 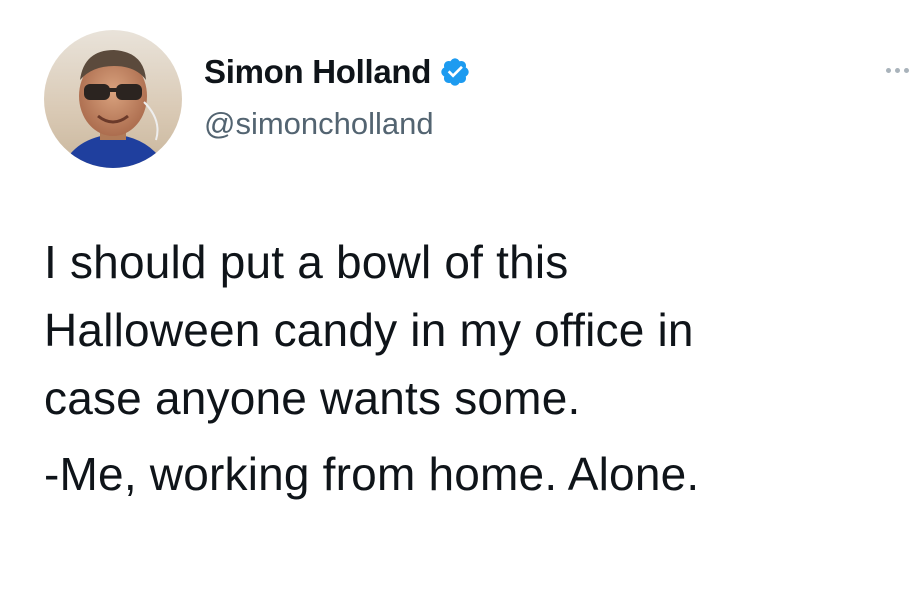 I want to click on user-handle: @simoncholland, so click(x=319, y=124).